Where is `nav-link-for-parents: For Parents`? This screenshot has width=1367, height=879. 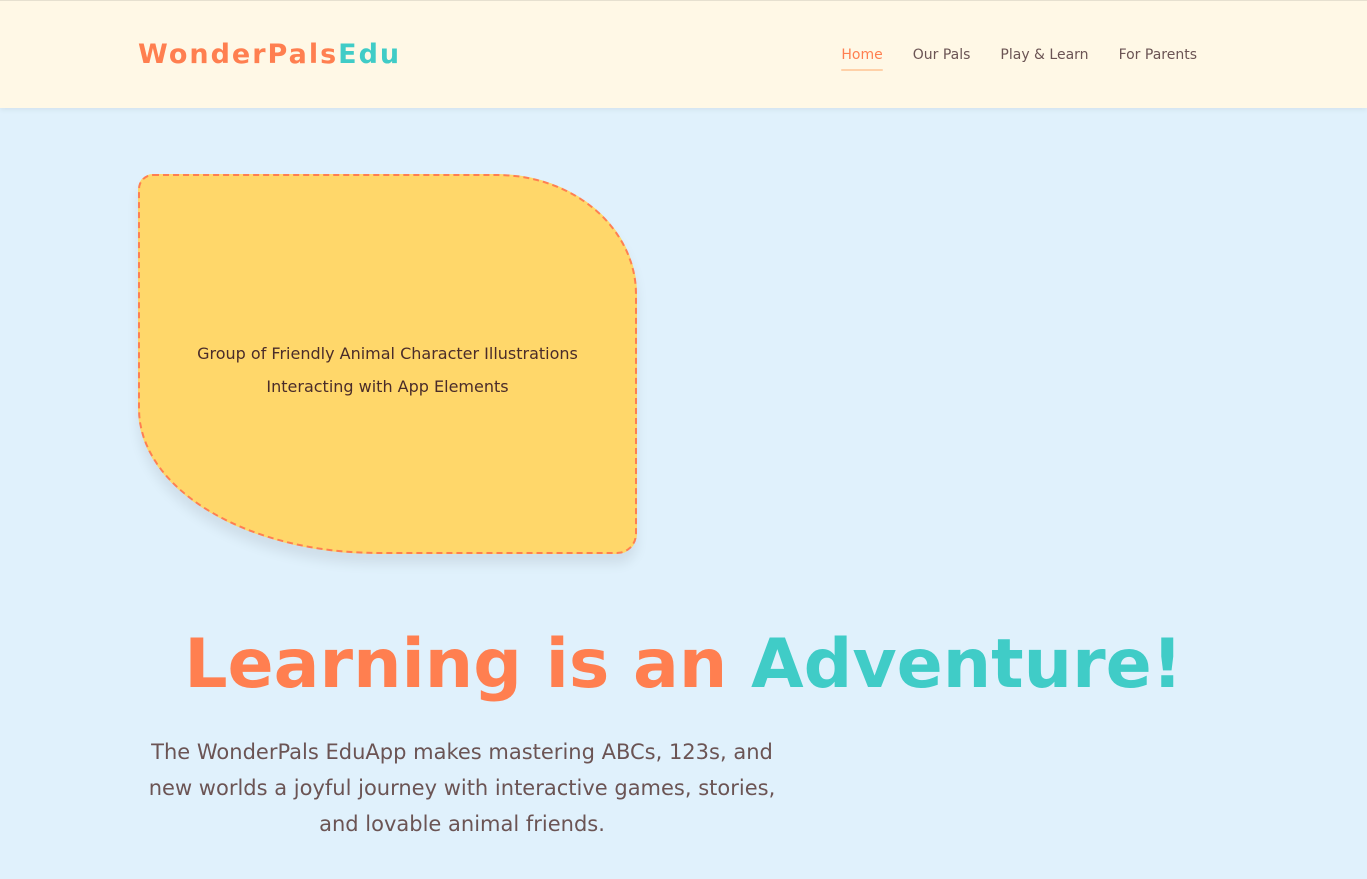
nav-link-for-parents: For Parents is located at coordinates (1158, 55).